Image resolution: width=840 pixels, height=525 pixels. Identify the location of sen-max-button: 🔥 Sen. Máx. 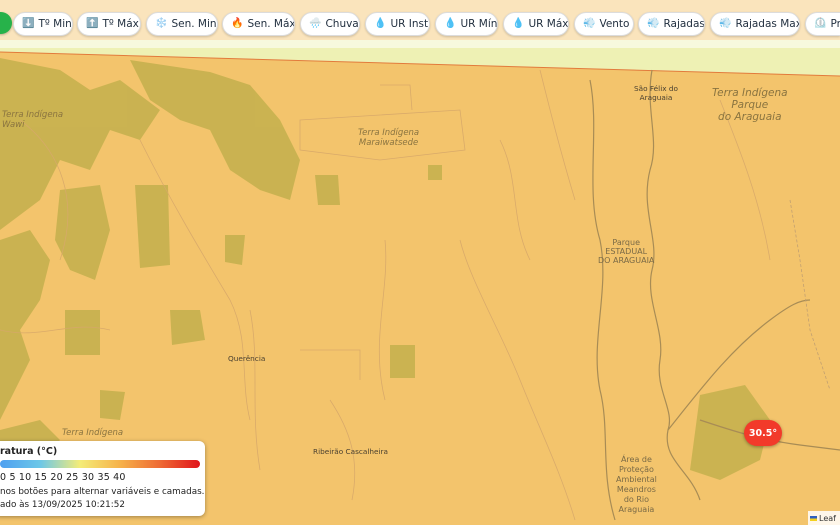
(258, 24).